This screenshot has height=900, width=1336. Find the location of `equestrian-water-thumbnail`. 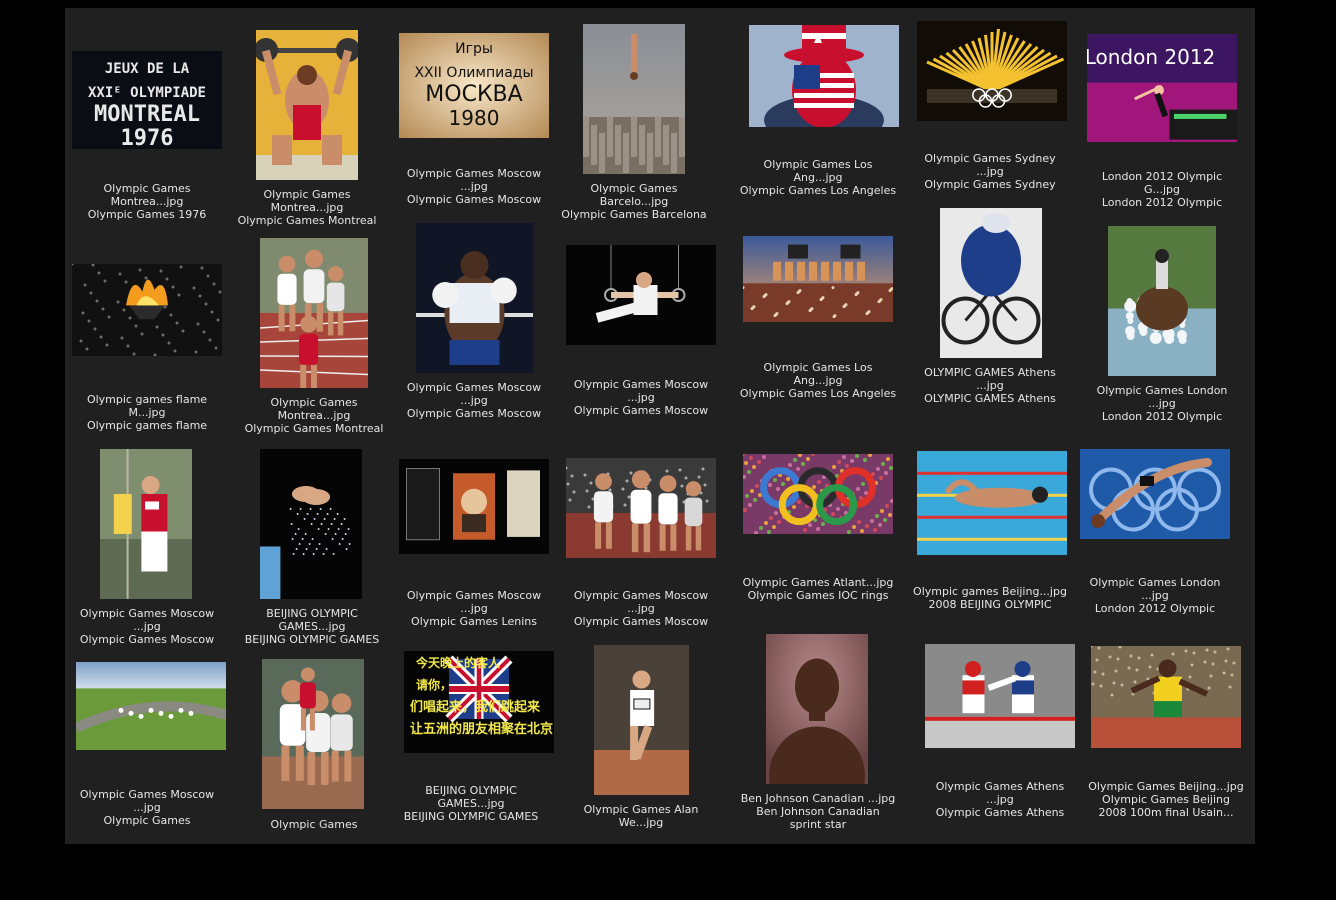

equestrian-water-thumbnail is located at coordinates (1162, 301).